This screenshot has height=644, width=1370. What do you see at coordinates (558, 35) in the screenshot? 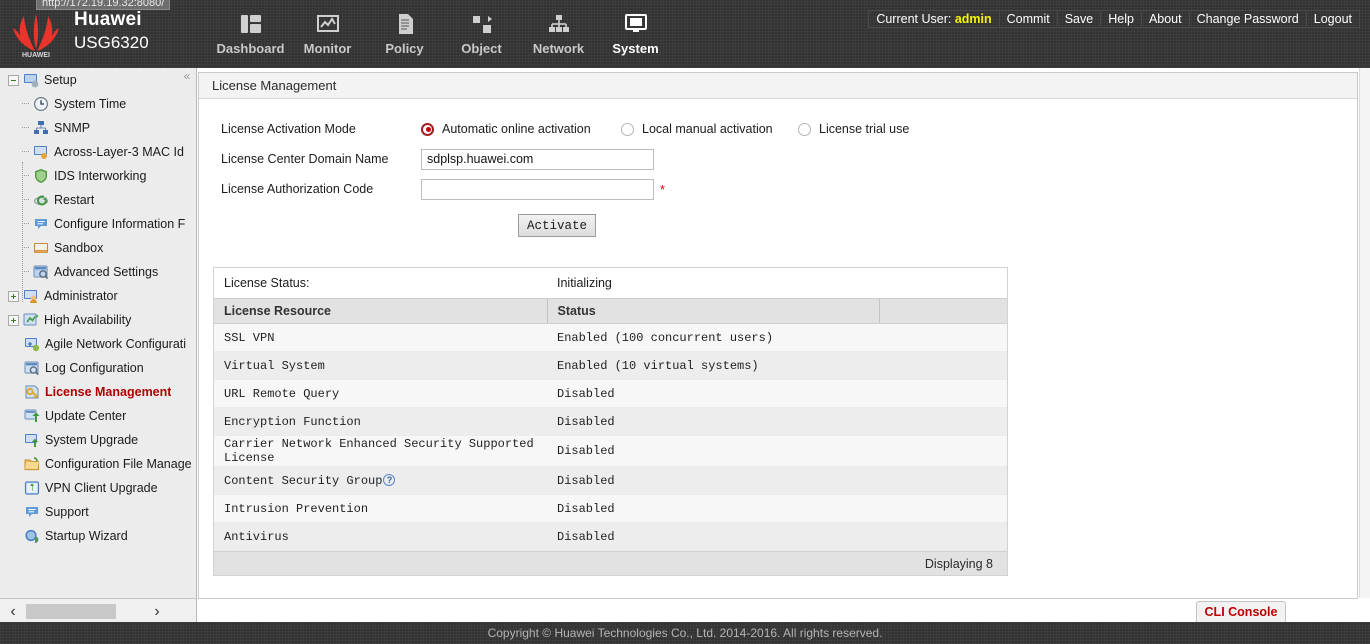
I see `nav-item-network: Network` at bounding box center [558, 35].